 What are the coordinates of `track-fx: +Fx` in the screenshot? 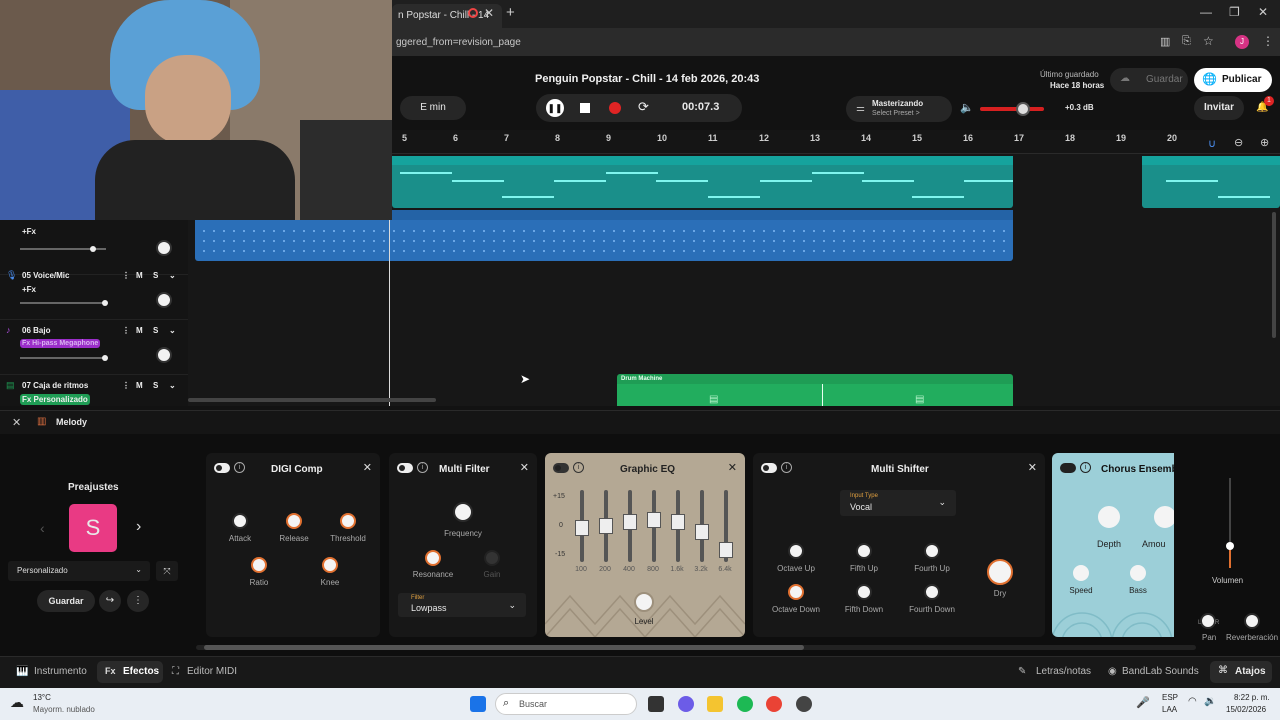 It's located at (29, 289).